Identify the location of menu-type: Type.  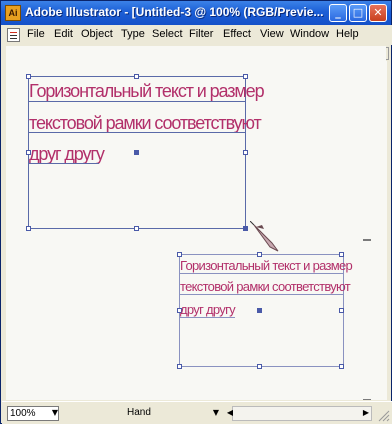
(133, 34).